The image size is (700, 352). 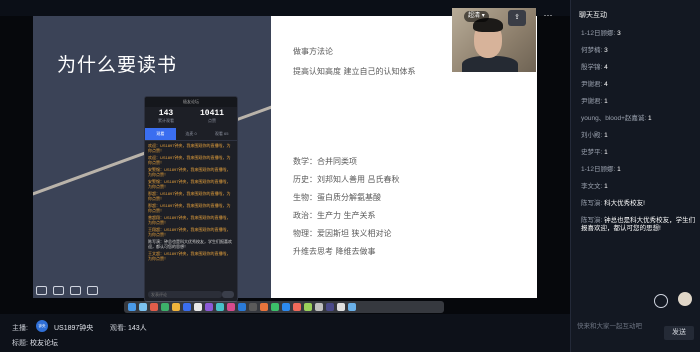 I want to click on tab-mic: 连麦 0, so click(x=191, y=134).